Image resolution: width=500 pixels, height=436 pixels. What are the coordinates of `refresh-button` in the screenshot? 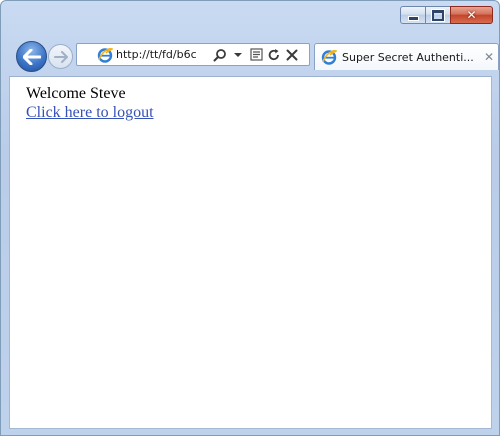 It's located at (274, 55).